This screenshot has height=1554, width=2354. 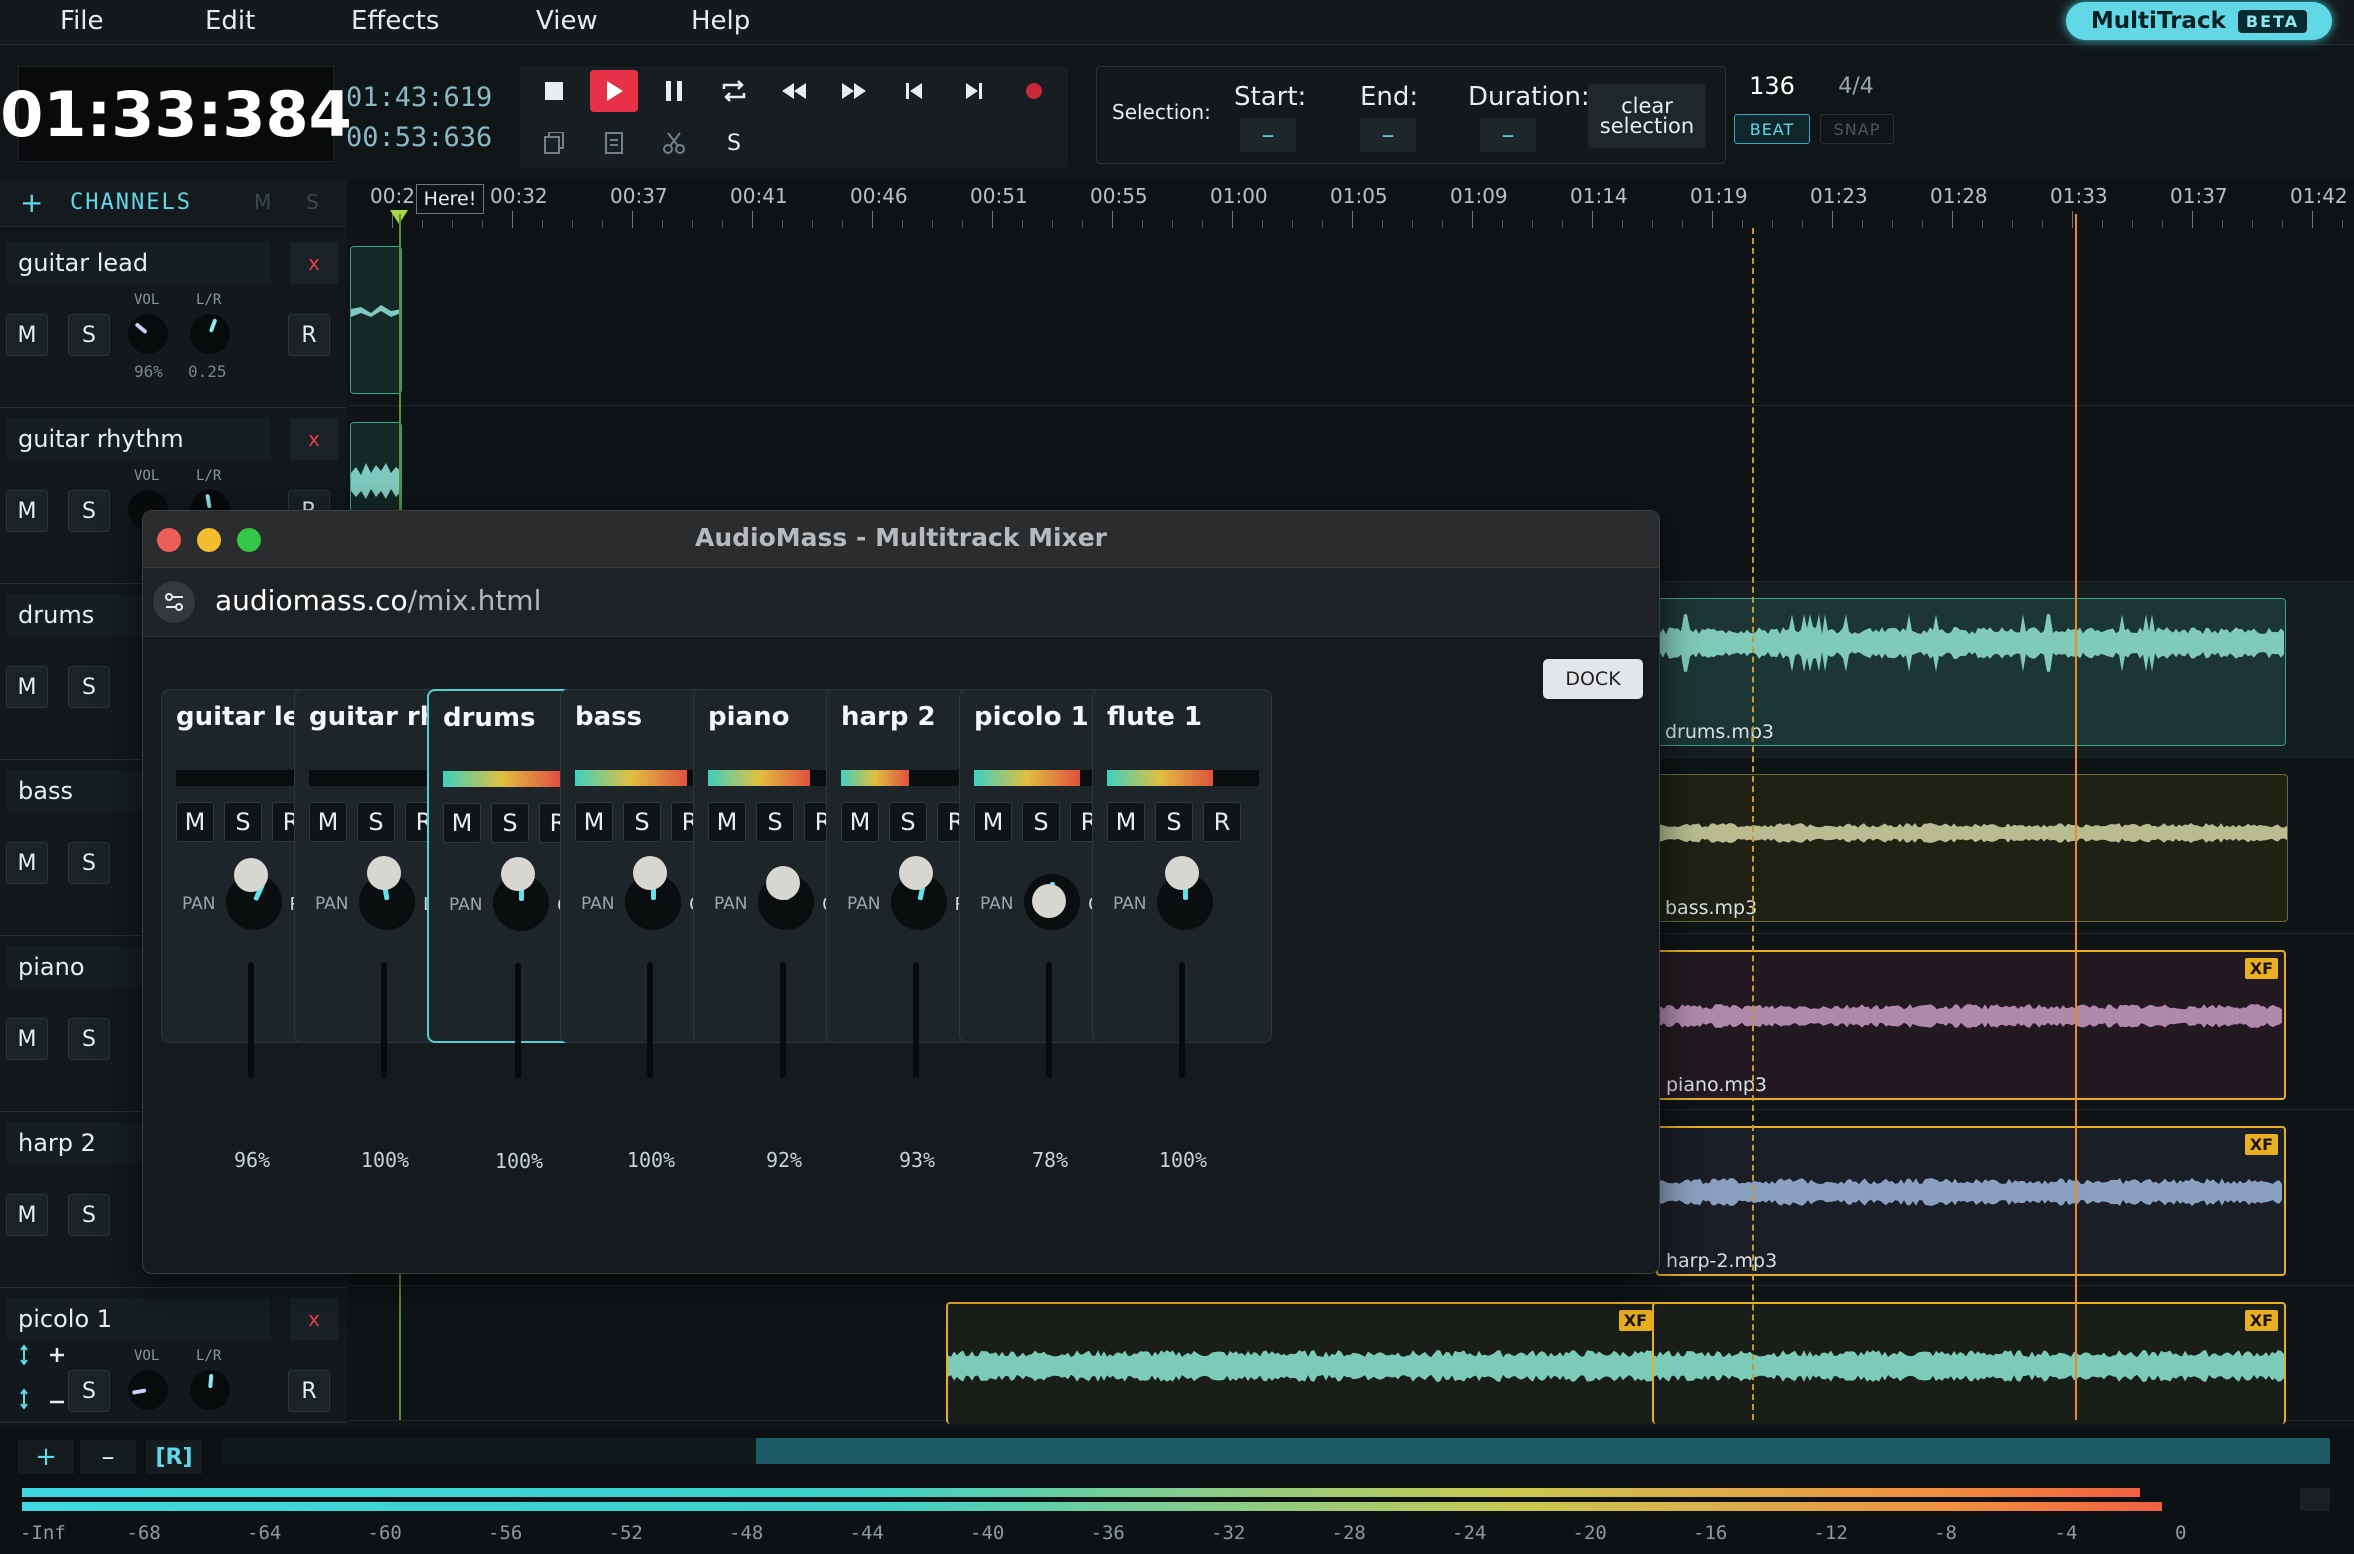 What do you see at coordinates (734, 91) in the screenshot?
I see `loop-button` at bounding box center [734, 91].